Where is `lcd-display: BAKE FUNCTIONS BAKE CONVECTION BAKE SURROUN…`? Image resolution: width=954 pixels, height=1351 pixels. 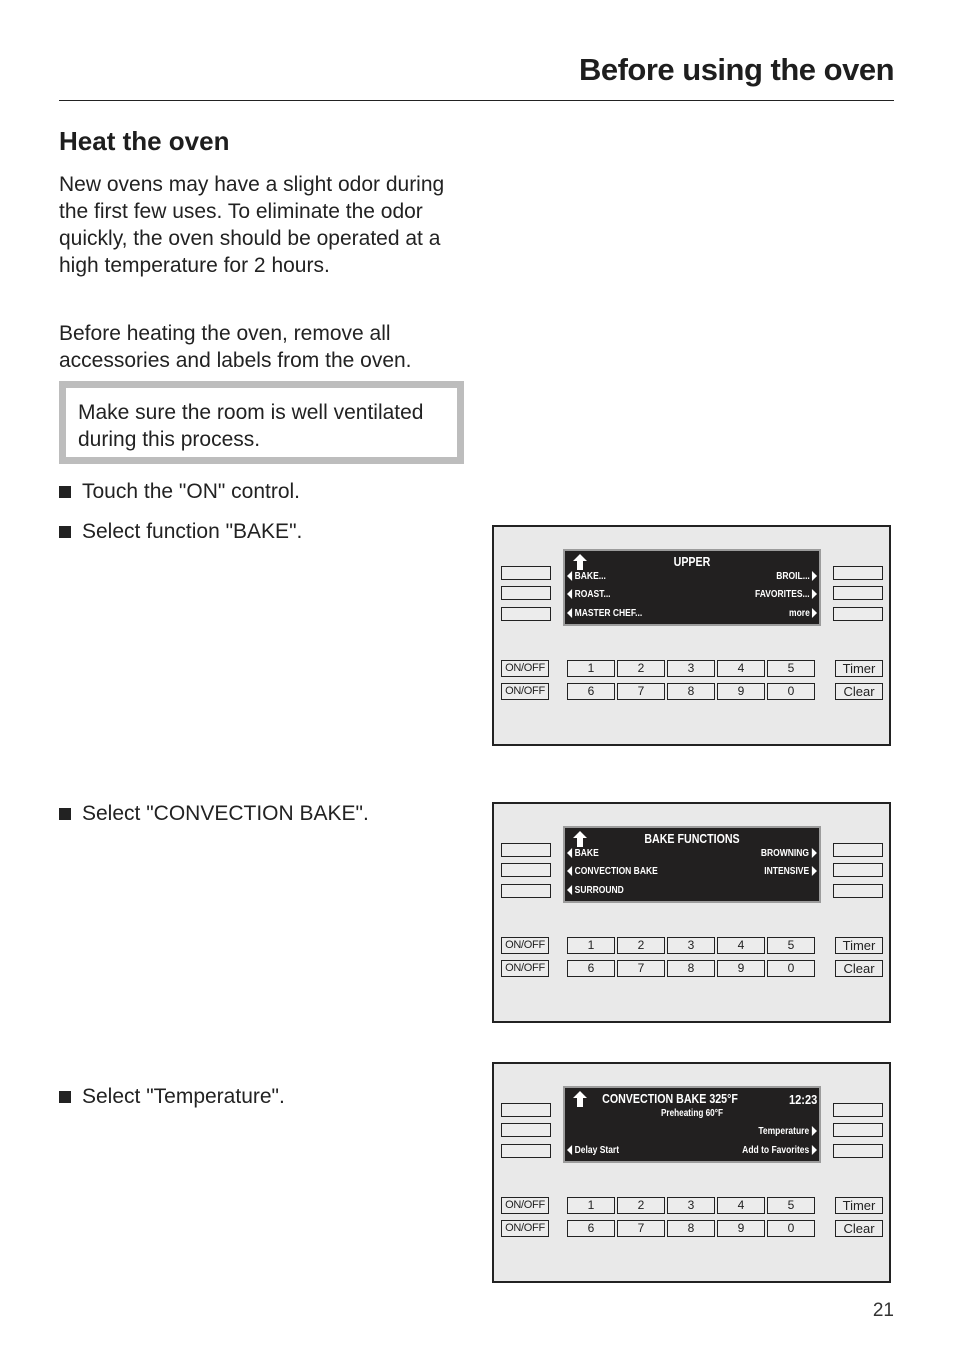
lcd-display: BAKE FUNCTIONS BAKE CONVECTION BAKE SURROUN… is located at coordinates (692, 864).